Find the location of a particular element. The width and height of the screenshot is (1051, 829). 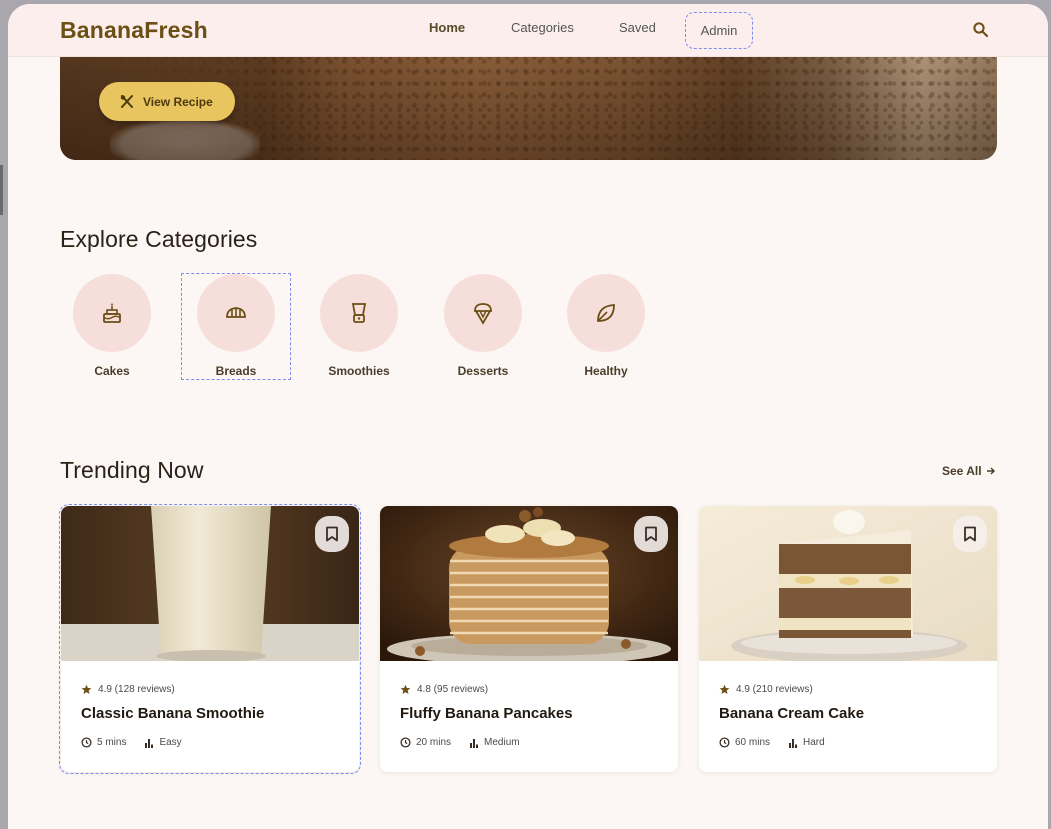

recipe-rating: 4.9 (128 reviews) is located at coordinates (128, 689).